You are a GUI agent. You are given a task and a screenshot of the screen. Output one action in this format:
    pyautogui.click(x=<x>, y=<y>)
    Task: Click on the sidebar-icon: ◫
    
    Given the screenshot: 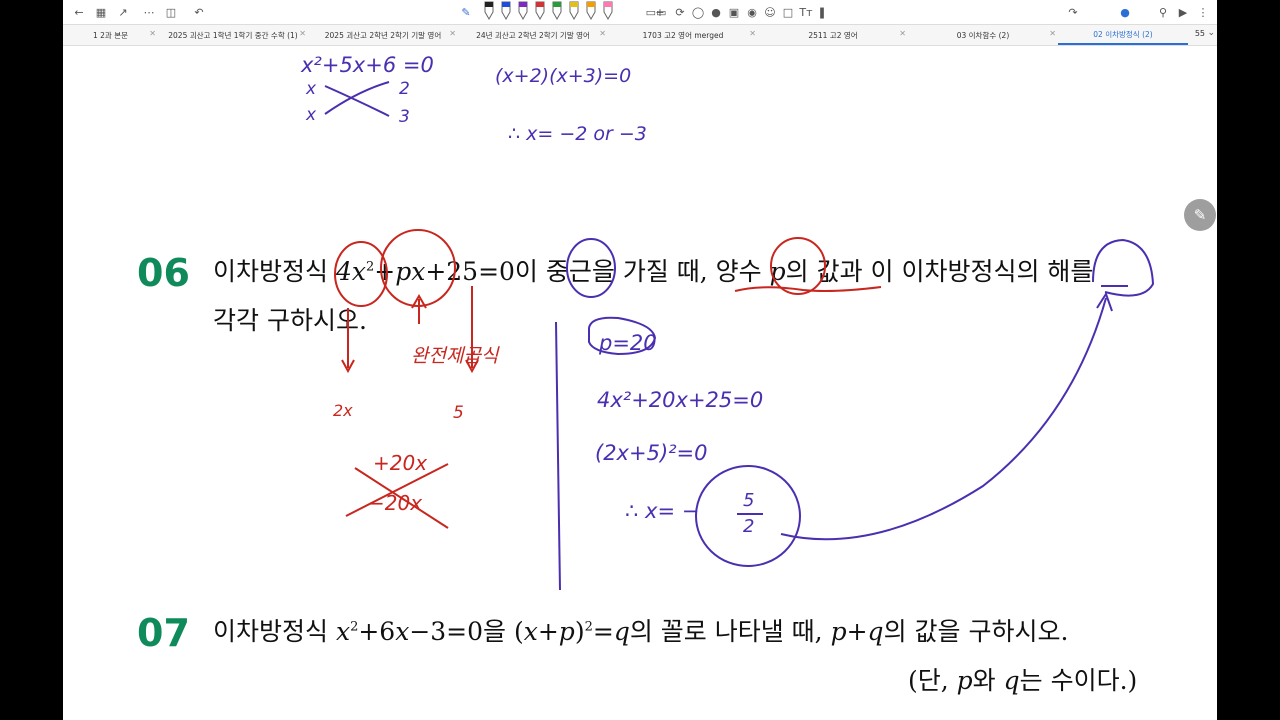 What is the action you would take?
    pyautogui.click(x=171, y=12)
    